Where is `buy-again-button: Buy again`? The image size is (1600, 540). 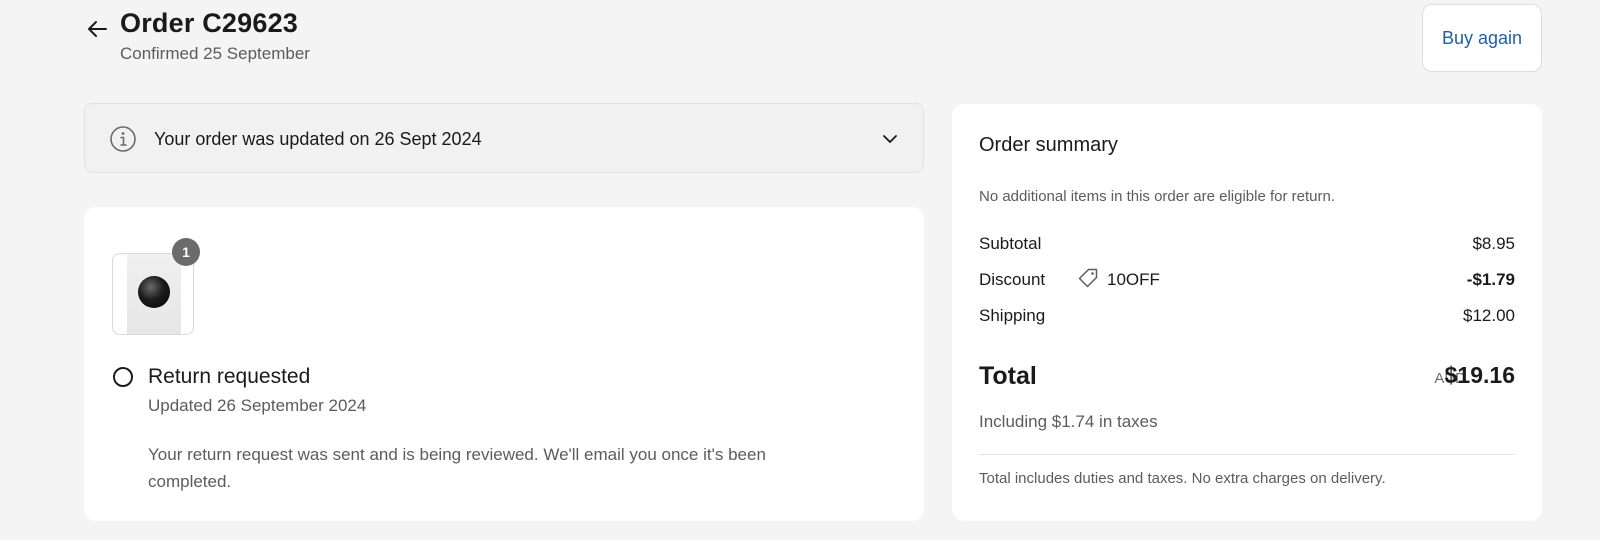 buy-again-button: Buy again is located at coordinates (1482, 38).